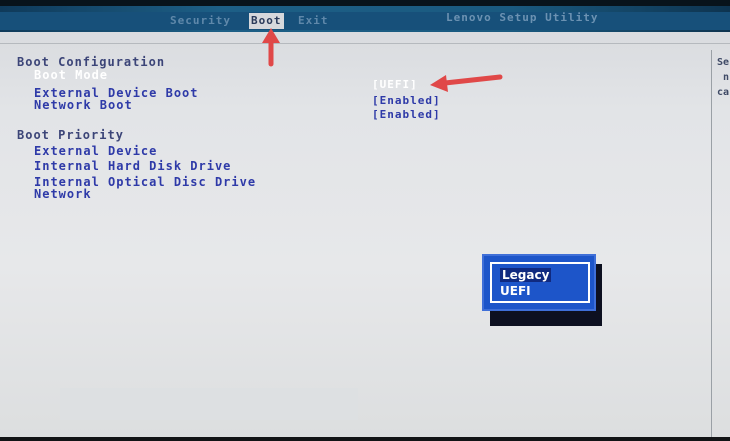 The width and height of the screenshot is (730, 441). What do you see at coordinates (526, 275) in the screenshot?
I see `popup-option-legacy: Legacy` at bounding box center [526, 275].